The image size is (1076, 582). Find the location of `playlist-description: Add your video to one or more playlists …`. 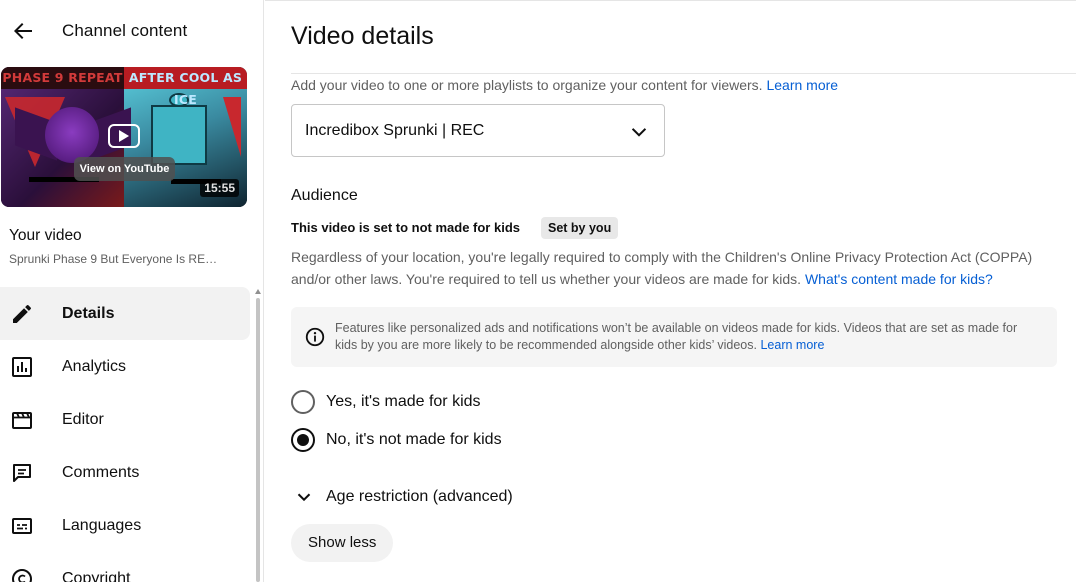

playlist-description: Add your video to one or more playlists … is located at coordinates (564, 85).